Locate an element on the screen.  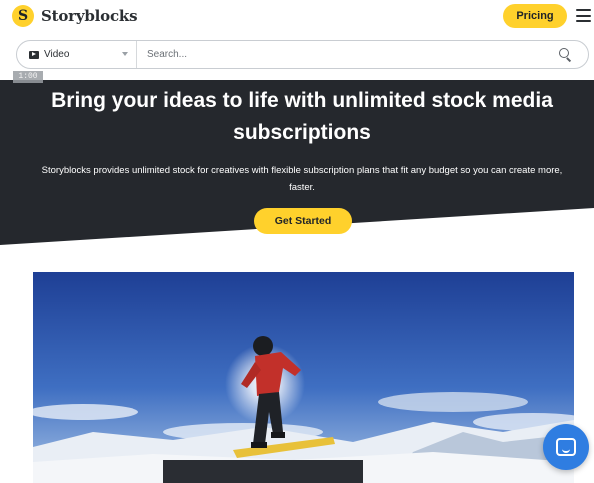
chat-icon is located at coordinates (566, 447).